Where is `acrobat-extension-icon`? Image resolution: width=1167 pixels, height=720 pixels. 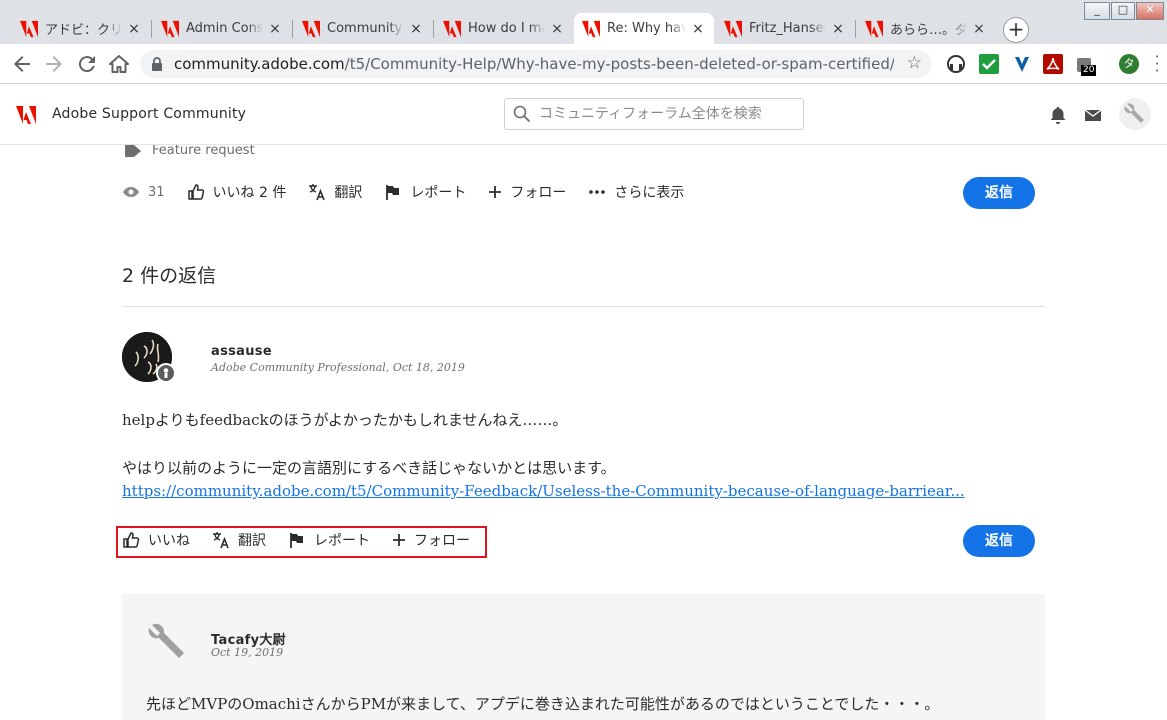
acrobat-extension-icon is located at coordinates (1053, 64).